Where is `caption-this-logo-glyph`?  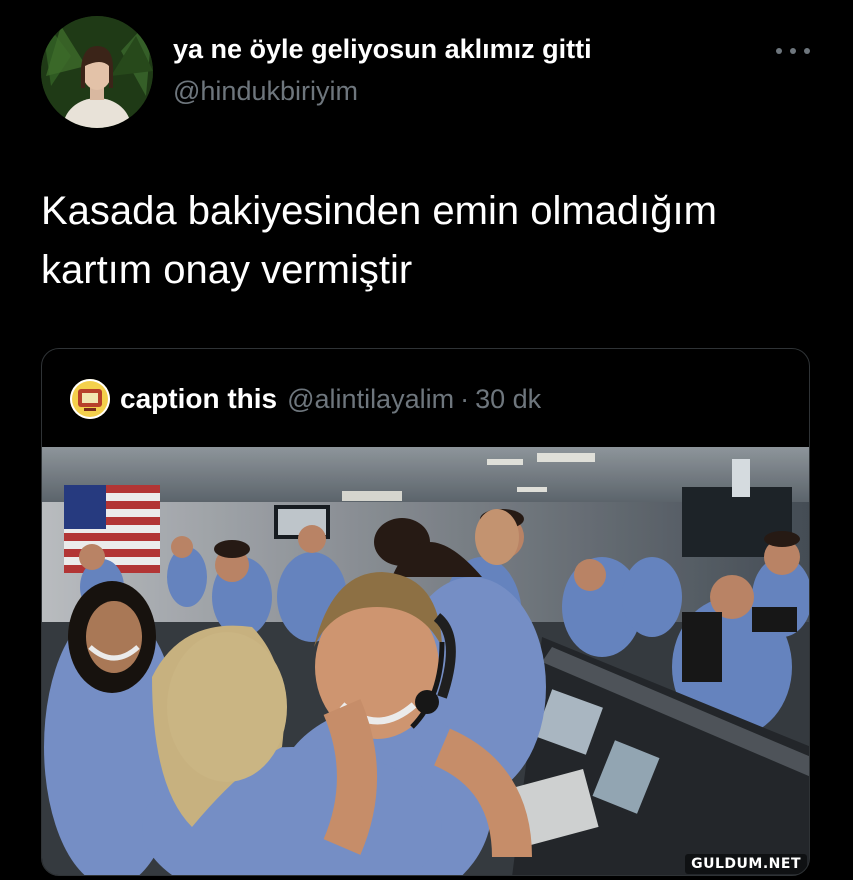 caption-this-logo-glyph is located at coordinates (90, 400).